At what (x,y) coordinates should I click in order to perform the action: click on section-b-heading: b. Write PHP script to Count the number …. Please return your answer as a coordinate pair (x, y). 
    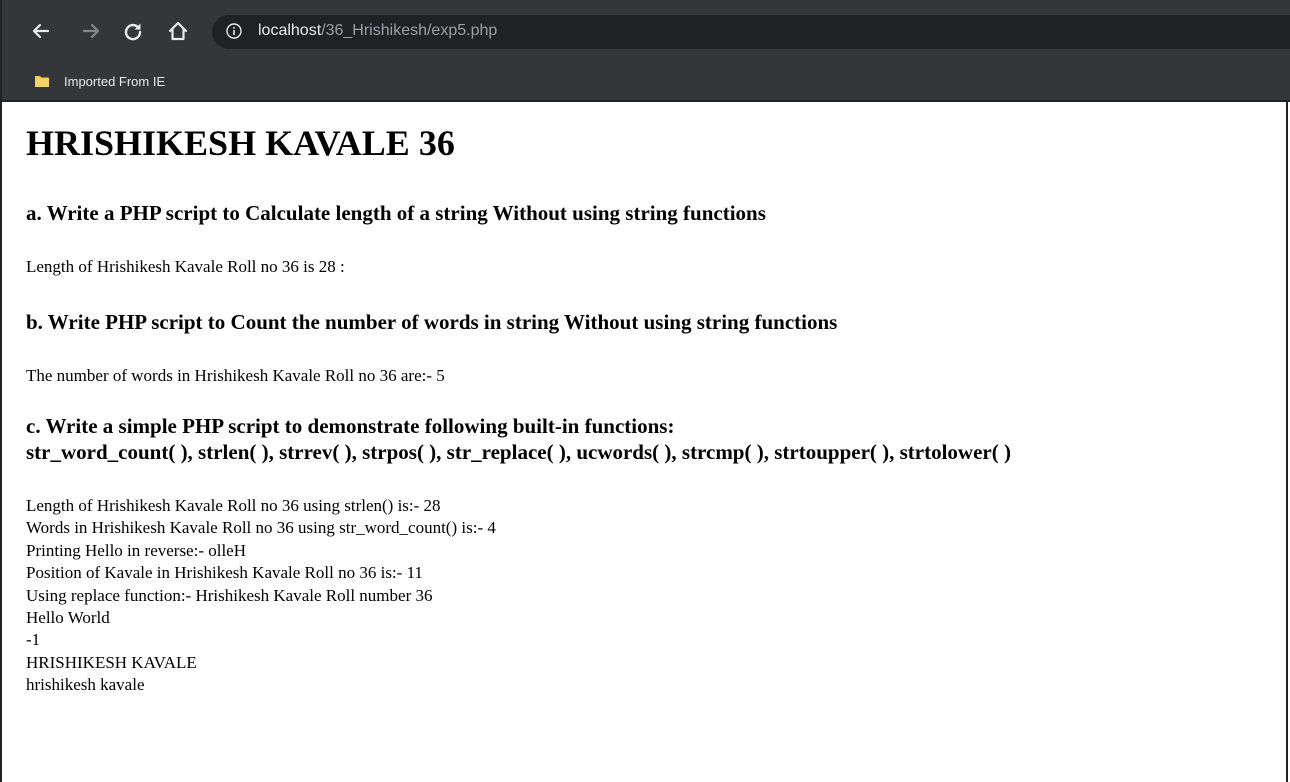
    Looking at the image, I should click on (432, 322).